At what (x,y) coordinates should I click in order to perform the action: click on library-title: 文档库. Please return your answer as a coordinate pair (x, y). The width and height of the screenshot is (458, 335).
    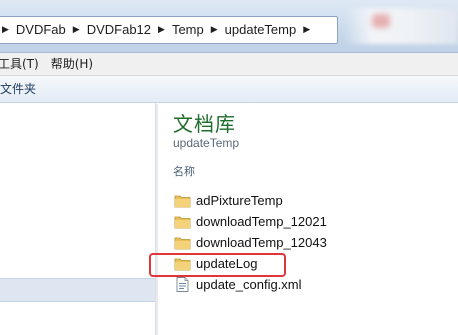
    Looking at the image, I should click on (204, 124).